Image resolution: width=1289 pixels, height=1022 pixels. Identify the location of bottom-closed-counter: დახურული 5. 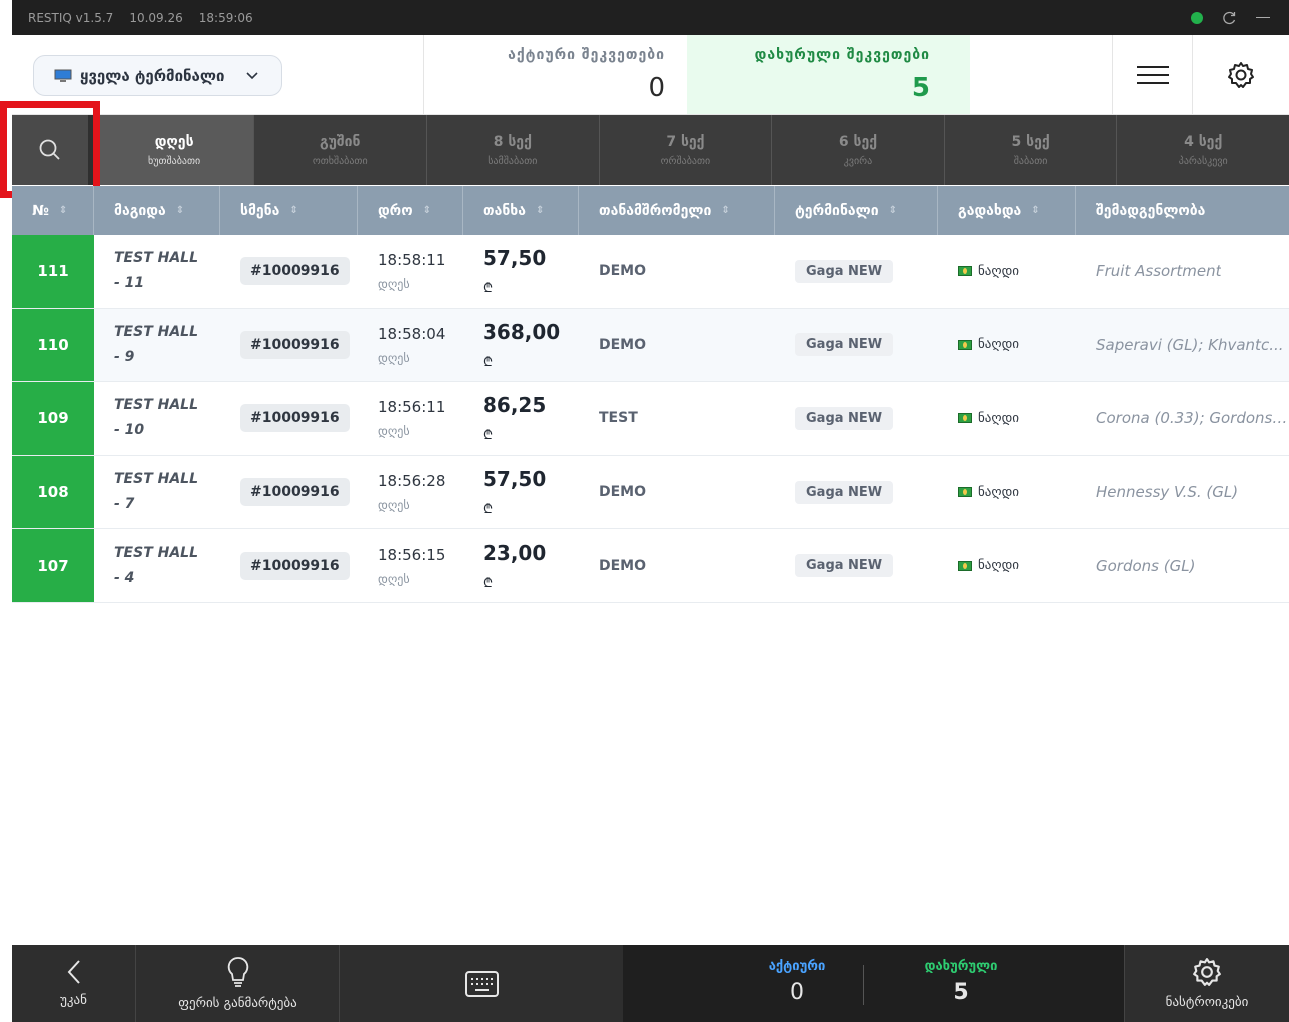
(961, 982).